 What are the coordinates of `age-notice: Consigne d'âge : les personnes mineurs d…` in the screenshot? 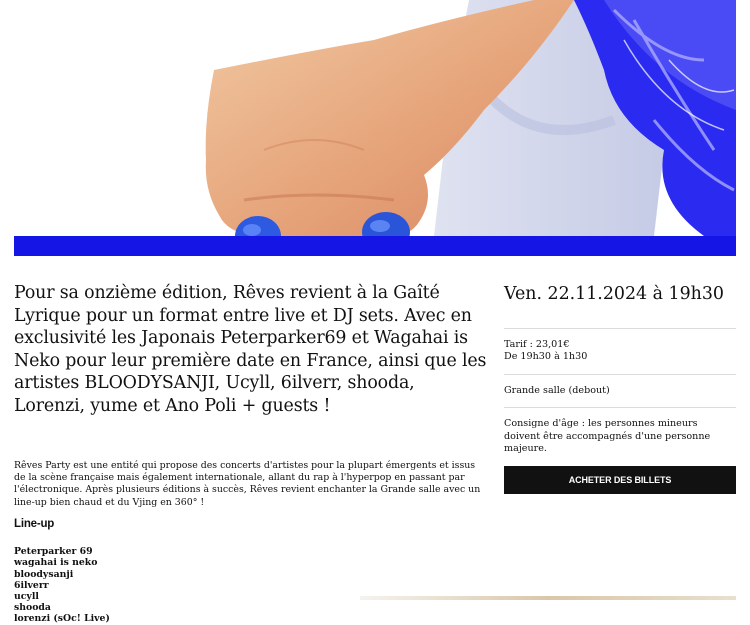 It's located at (607, 436).